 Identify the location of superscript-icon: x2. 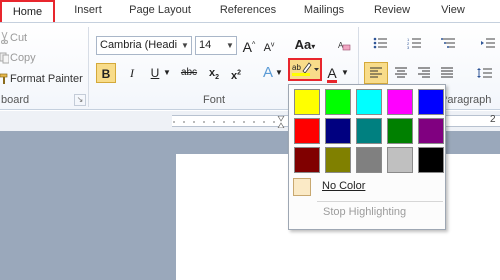
(236, 75).